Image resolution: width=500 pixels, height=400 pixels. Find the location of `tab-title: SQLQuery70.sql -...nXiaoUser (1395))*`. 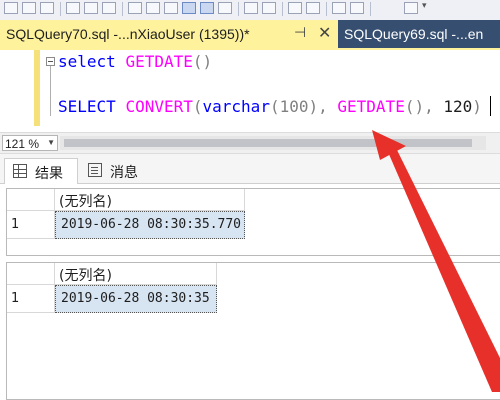

tab-title: SQLQuery70.sql -...nXiaoUser (1395))* is located at coordinates (128, 34).